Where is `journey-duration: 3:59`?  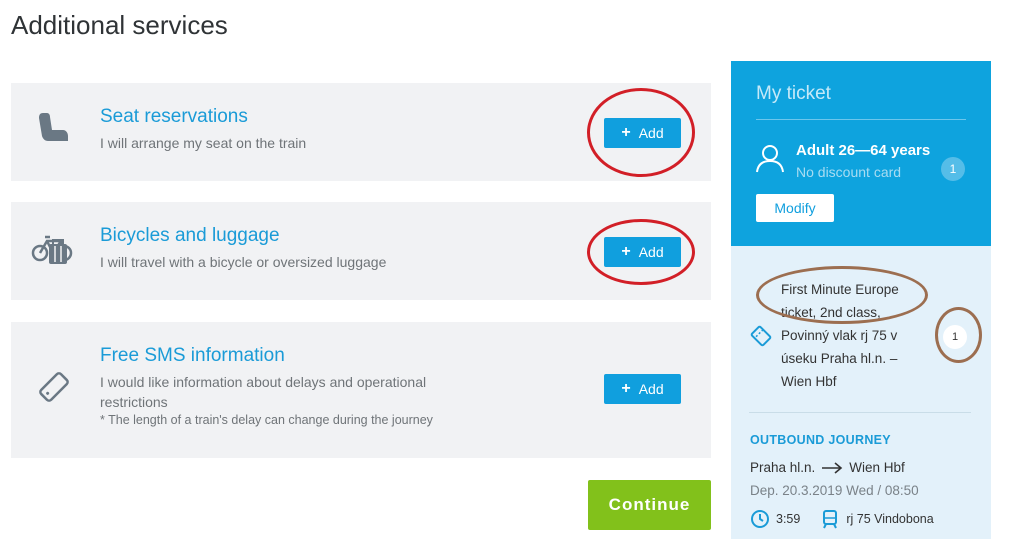
journey-duration: 3:59 is located at coordinates (788, 519).